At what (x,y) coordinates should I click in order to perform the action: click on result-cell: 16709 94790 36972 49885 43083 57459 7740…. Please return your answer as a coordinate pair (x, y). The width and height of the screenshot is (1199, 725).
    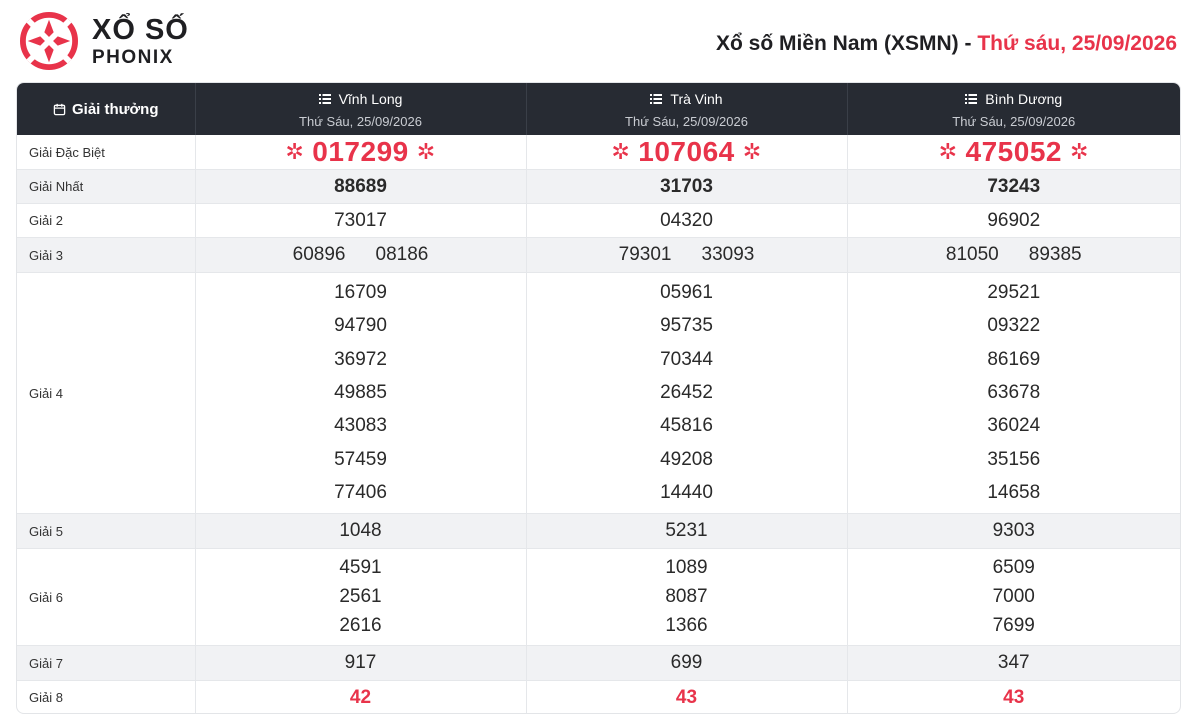
    Looking at the image, I should click on (361, 393).